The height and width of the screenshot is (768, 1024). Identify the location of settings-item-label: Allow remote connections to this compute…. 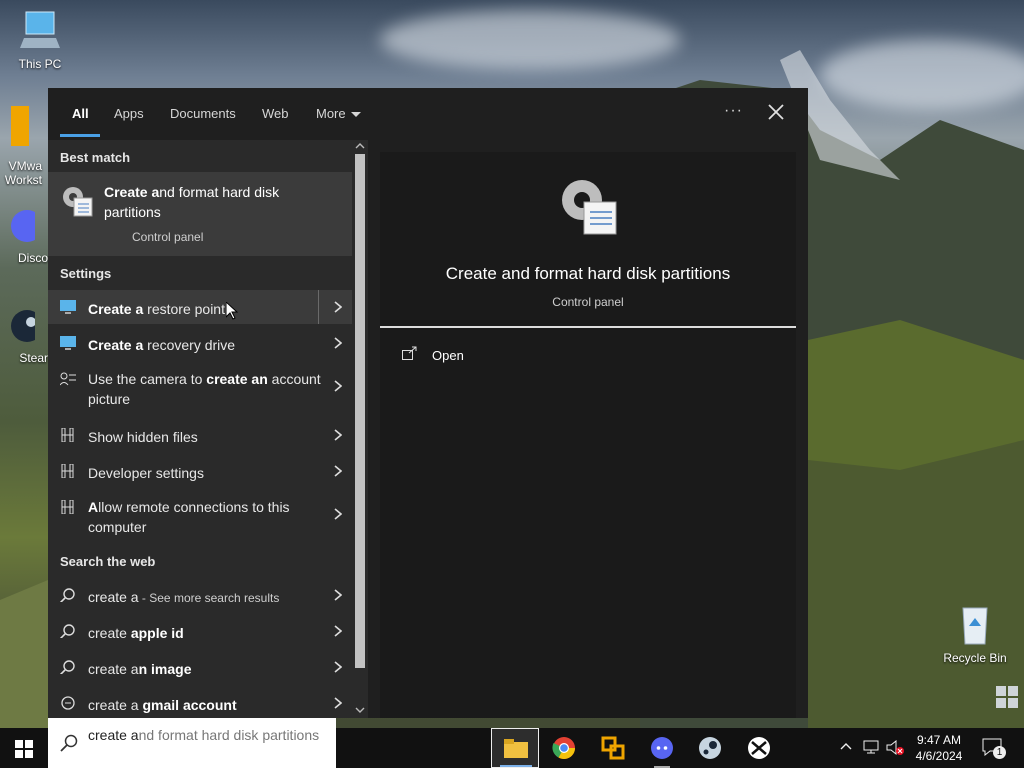
(189, 517).